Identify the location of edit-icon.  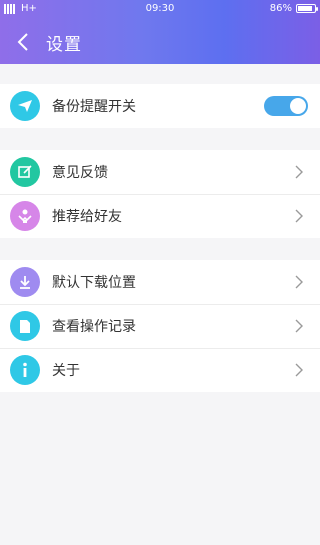
(25, 172).